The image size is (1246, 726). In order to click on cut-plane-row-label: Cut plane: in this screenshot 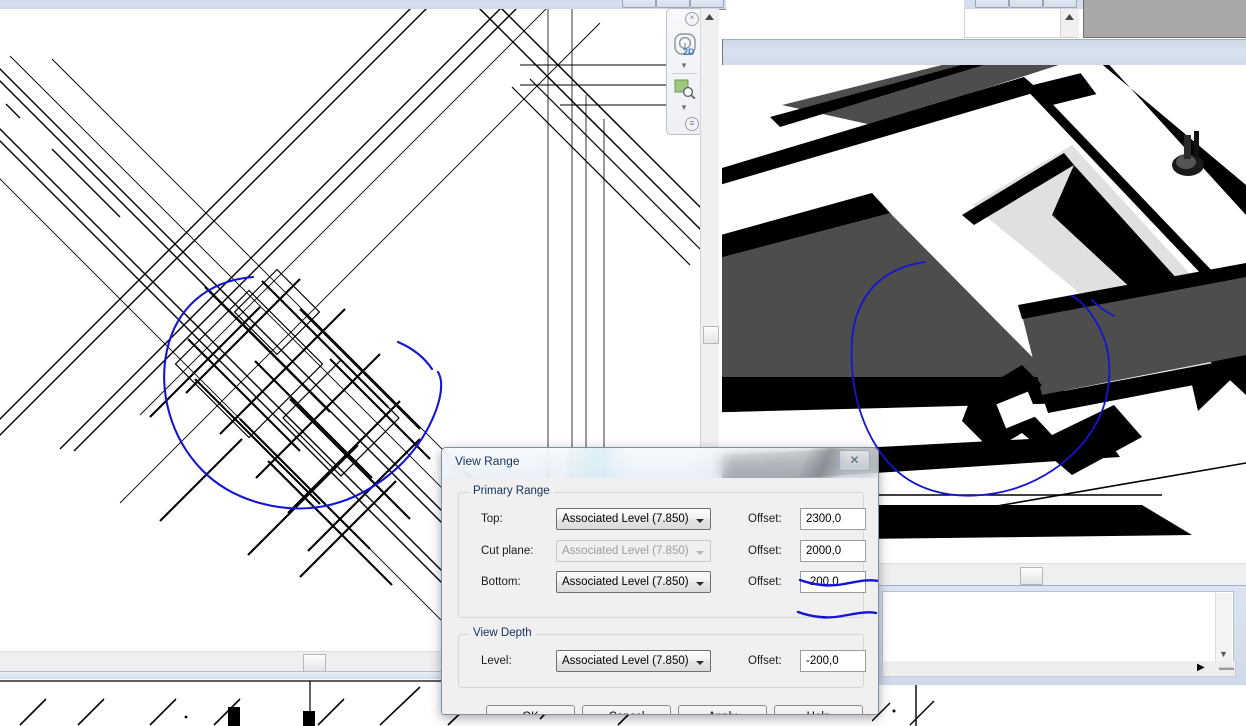, I will do `click(507, 551)`.